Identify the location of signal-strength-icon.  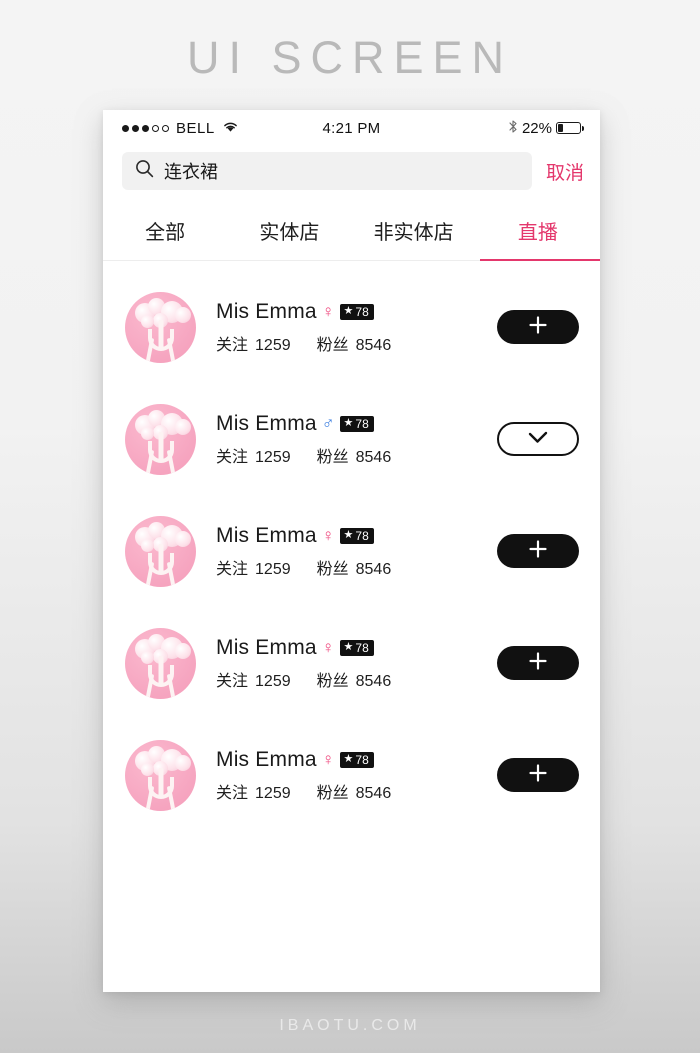
(145, 128).